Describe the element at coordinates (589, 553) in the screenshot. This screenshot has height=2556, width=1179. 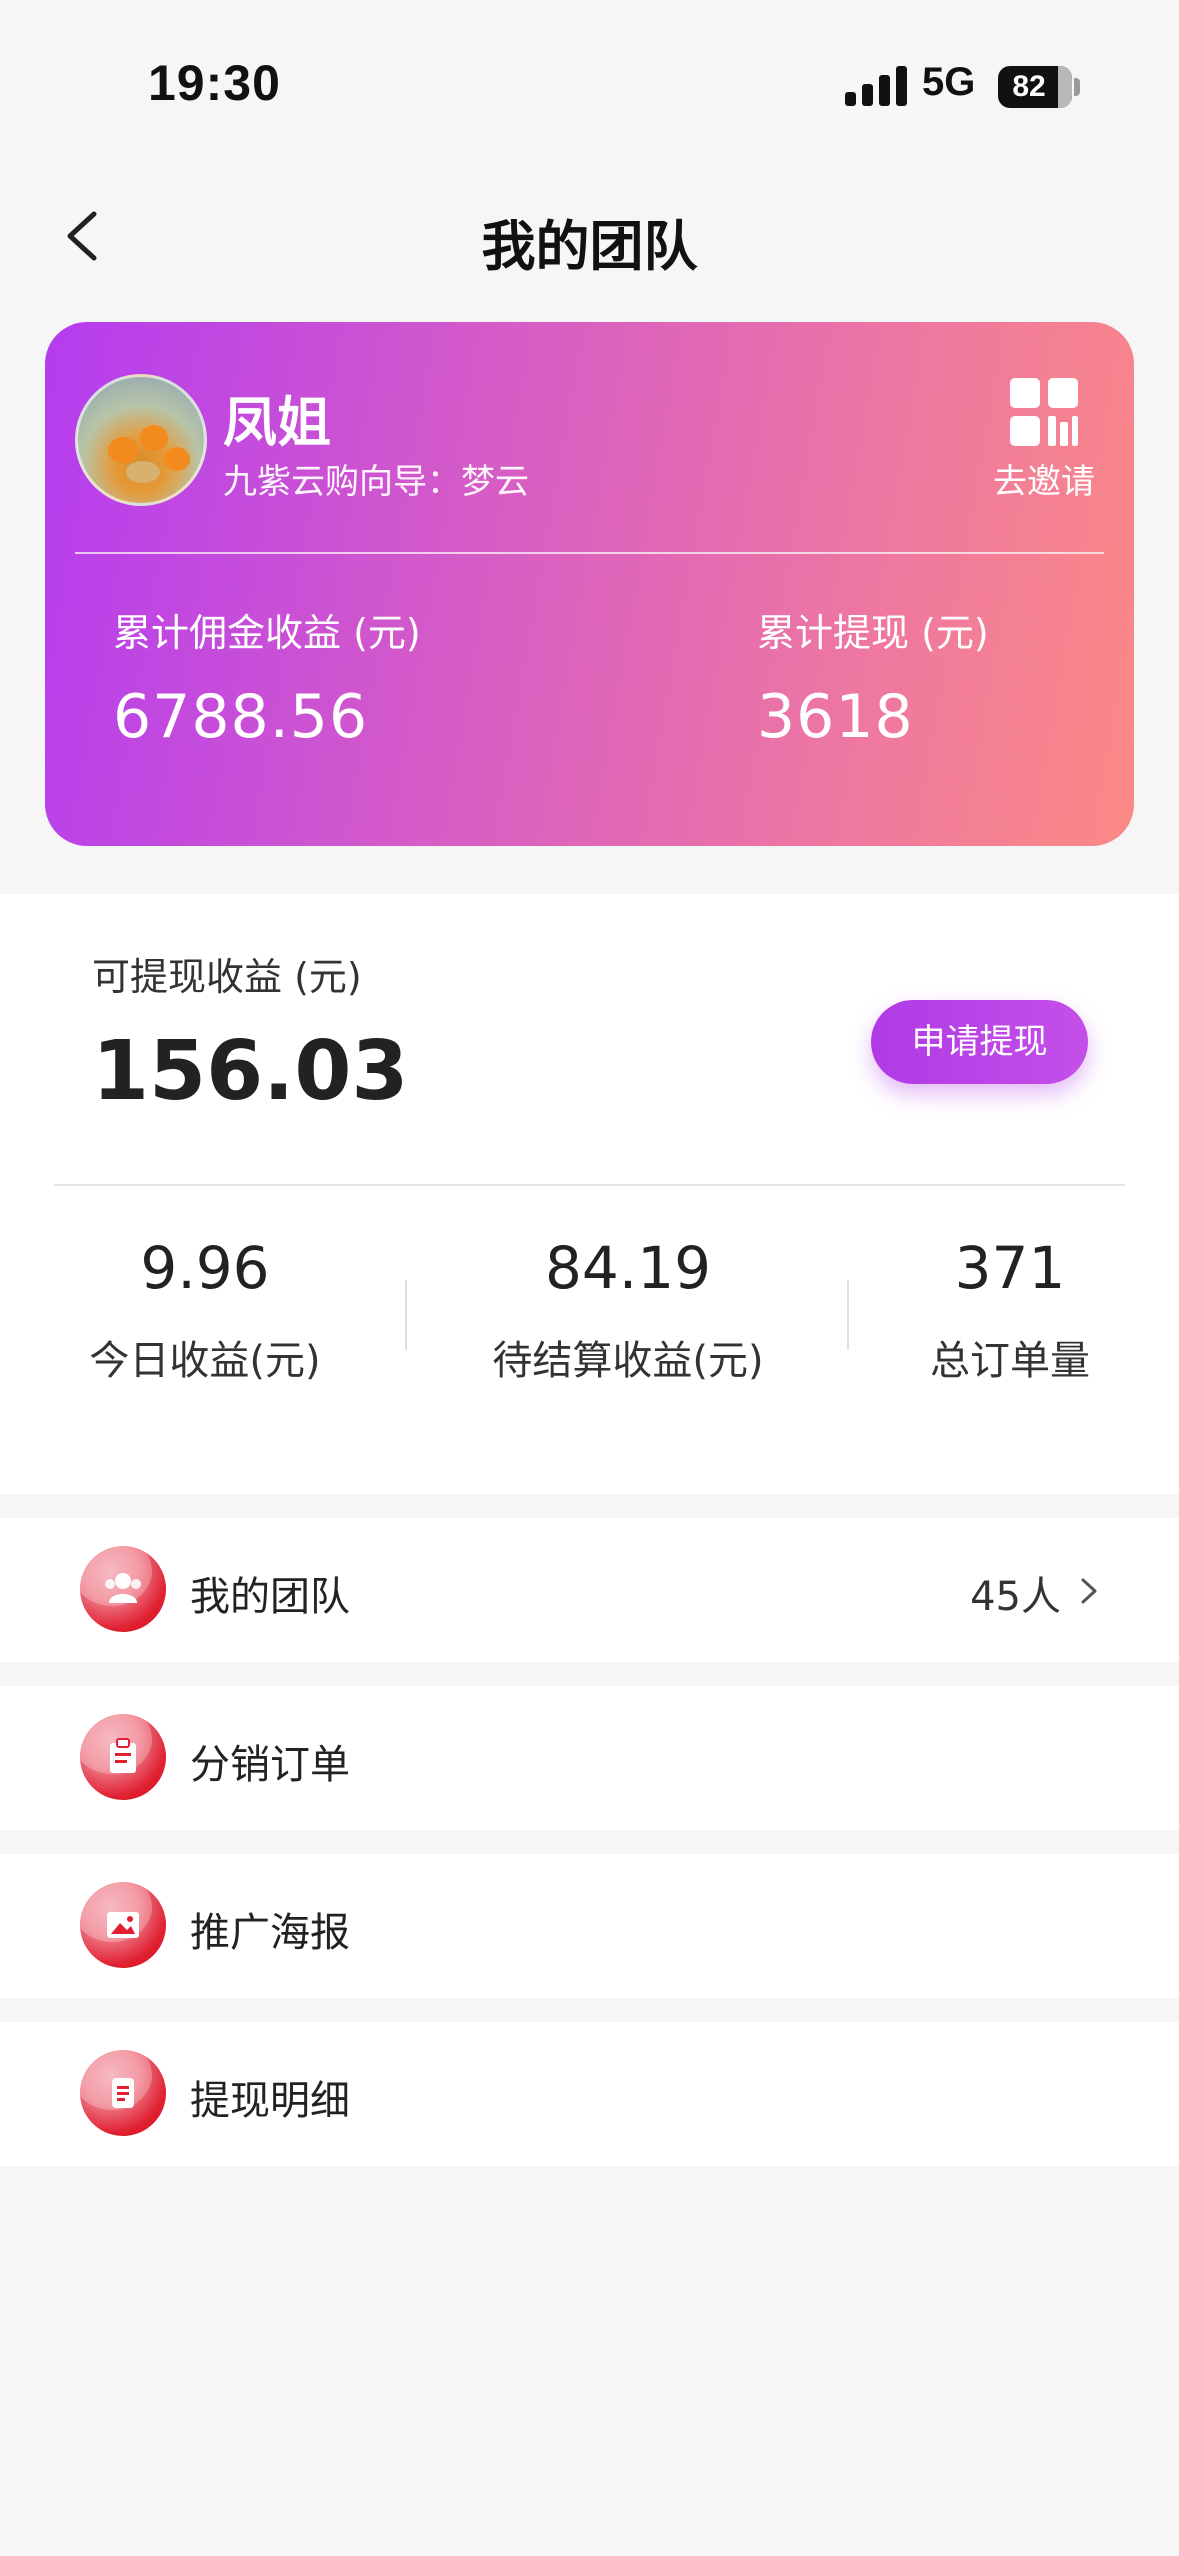
I see `card-divider` at that location.